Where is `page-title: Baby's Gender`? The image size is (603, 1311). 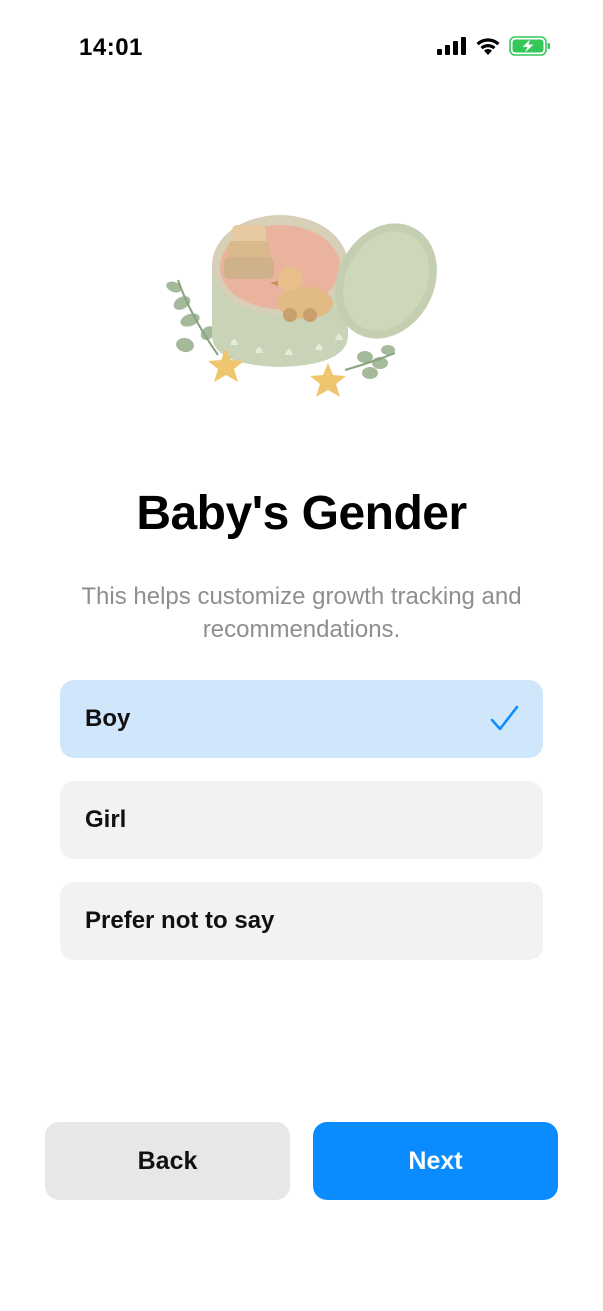
page-title: Baby's Gender is located at coordinates (301, 513).